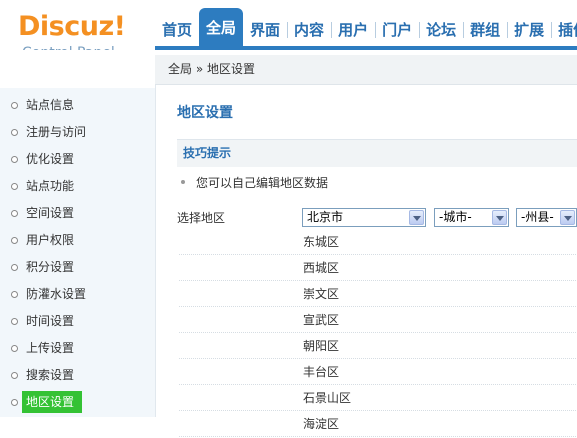 The width and height of the screenshot is (577, 438). What do you see at coordinates (50, 240) in the screenshot?
I see `sidebar-item-label: 用户权限` at bounding box center [50, 240].